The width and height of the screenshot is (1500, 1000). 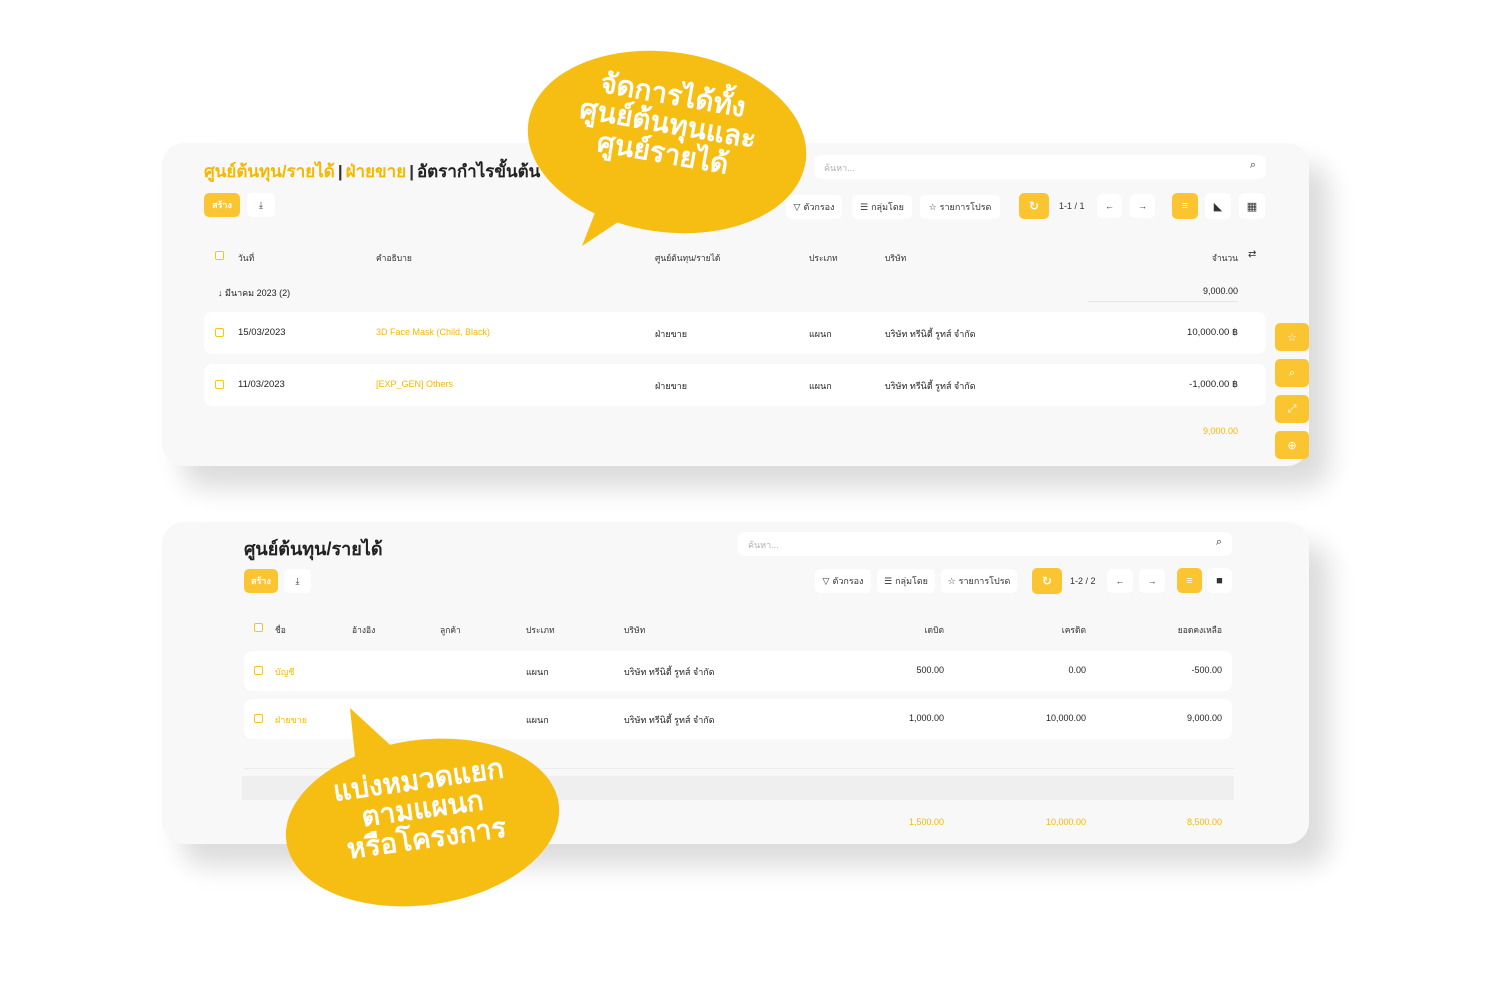 I want to click on col-credit: เครดิต, so click(x=1045, y=630).